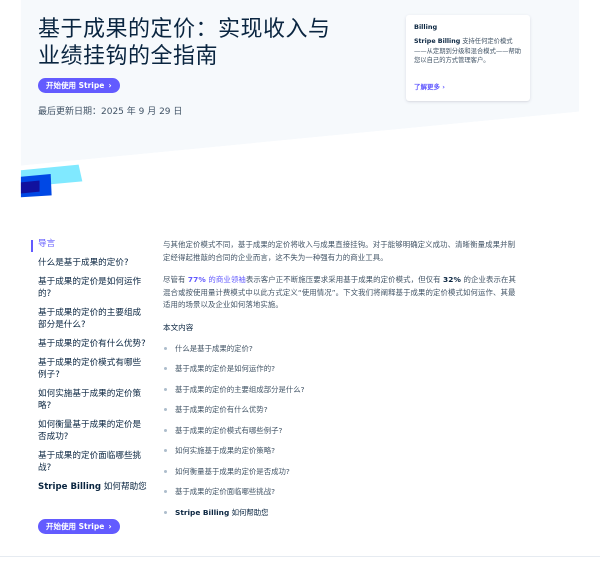  Describe the element at coordinates (427, 87) in the screenshot. I see `learn-more-label: 了解更多` at that location.